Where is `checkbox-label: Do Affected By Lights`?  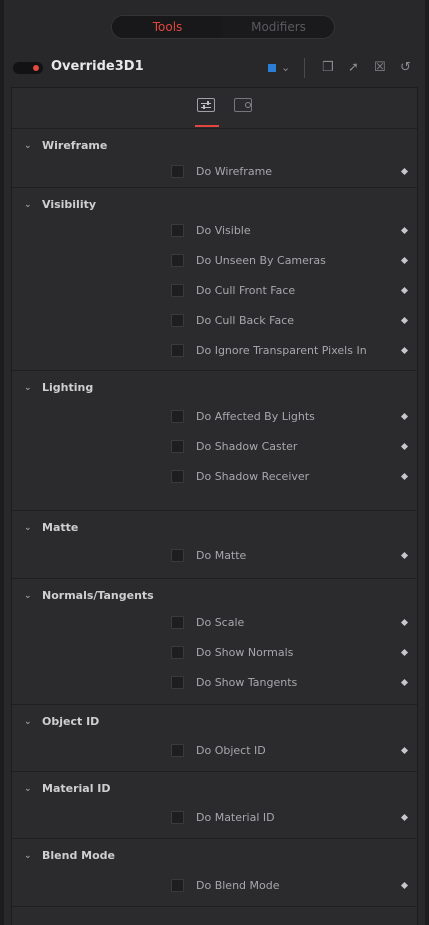
checkbox-label: Do Affected By Lights is located at coordinates (255, 416).